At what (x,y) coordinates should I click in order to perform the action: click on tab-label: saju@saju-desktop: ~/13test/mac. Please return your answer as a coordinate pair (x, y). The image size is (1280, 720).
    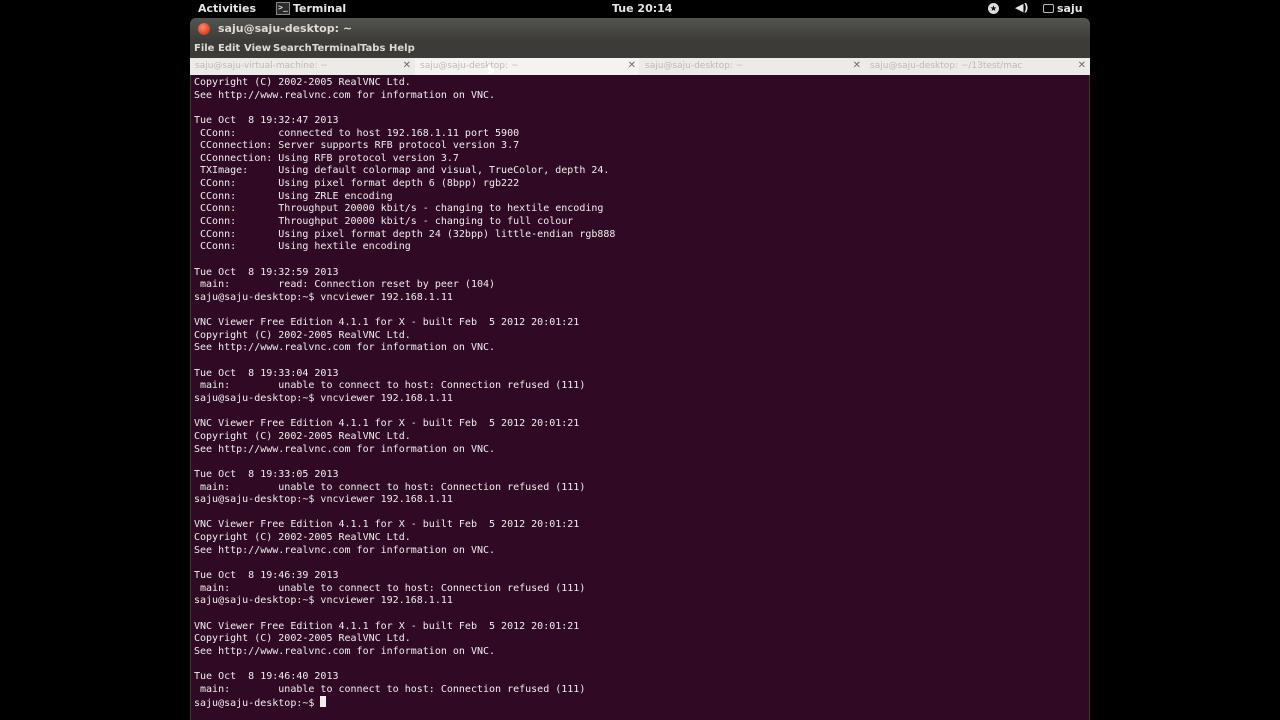
    Looking at the image, I should click on (946, 66).